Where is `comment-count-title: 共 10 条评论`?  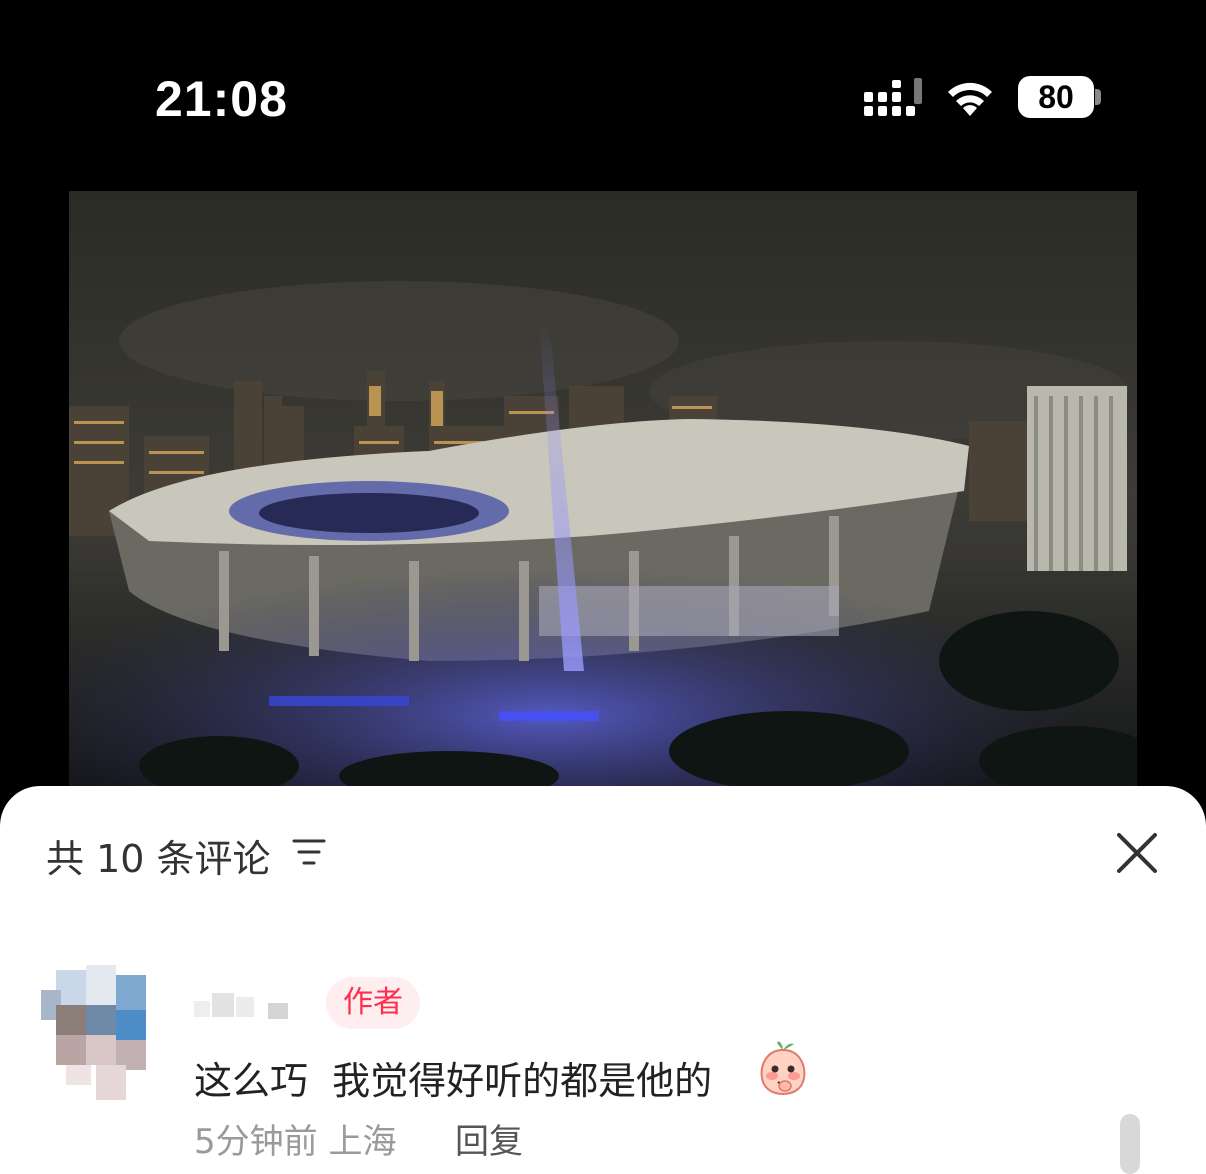
comment-count-title: 共 10 条评论 is located at coordinates (158, 859).